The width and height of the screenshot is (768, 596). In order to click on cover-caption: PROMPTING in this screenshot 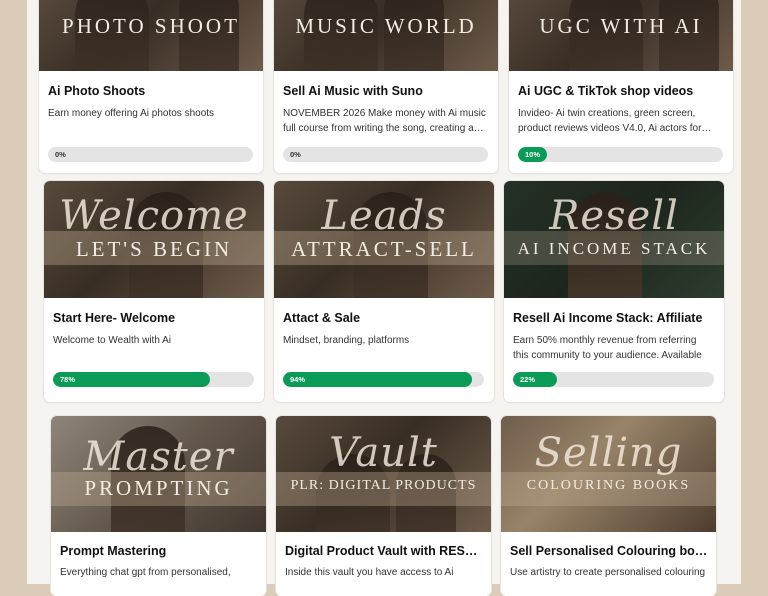, I will do `click(158, 488)`.